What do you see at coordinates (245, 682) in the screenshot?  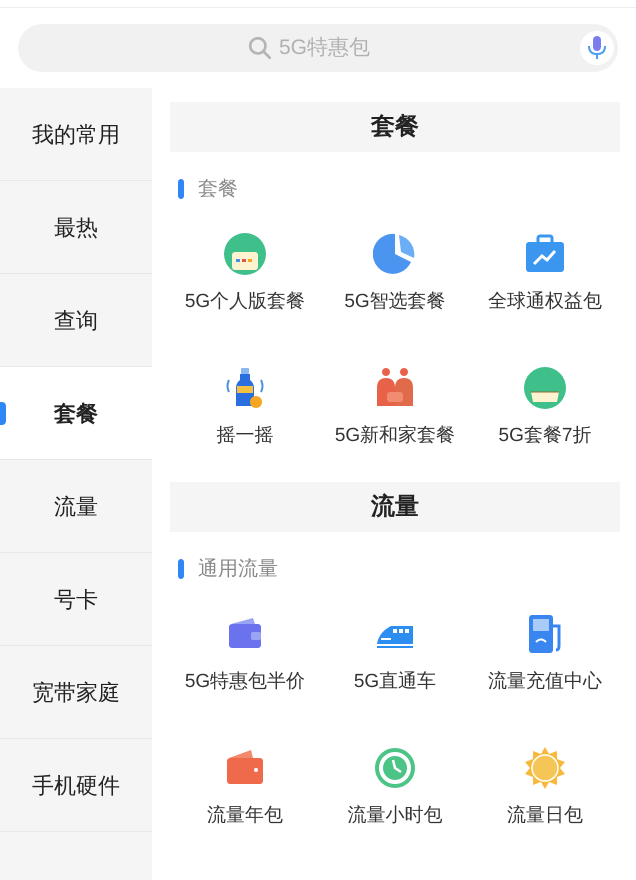 I see `service-label: 5G特惠包半价` at bounding box center [245, 682].